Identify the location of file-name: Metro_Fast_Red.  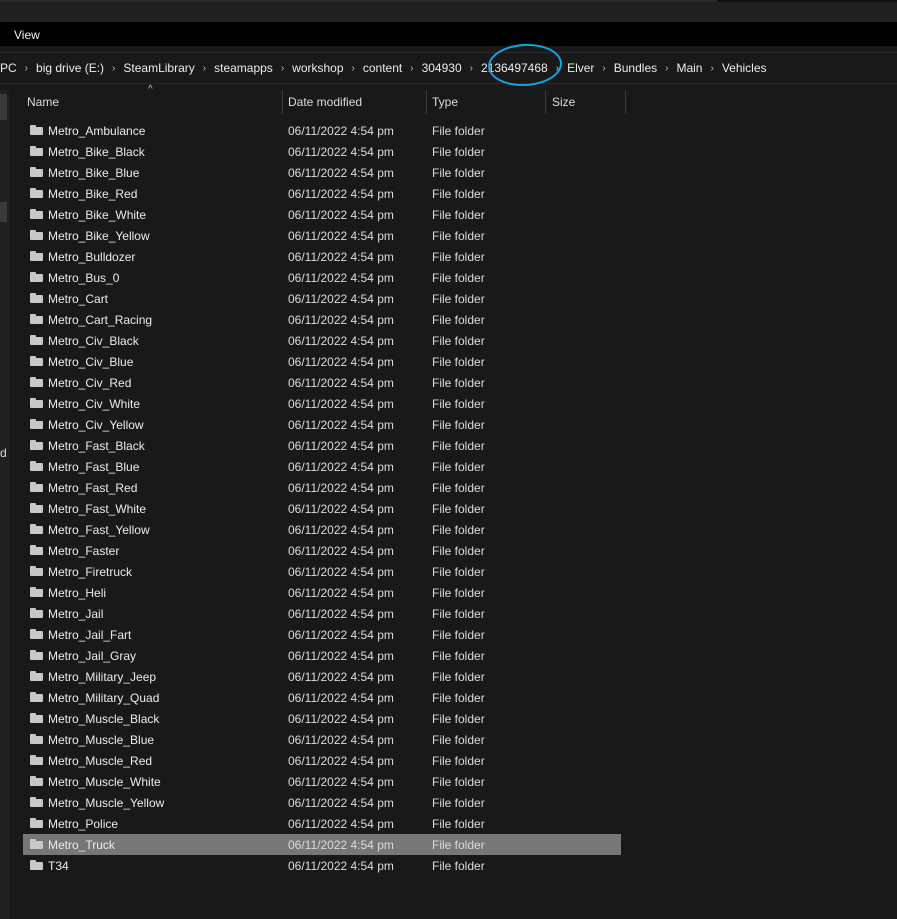
(93, 488).